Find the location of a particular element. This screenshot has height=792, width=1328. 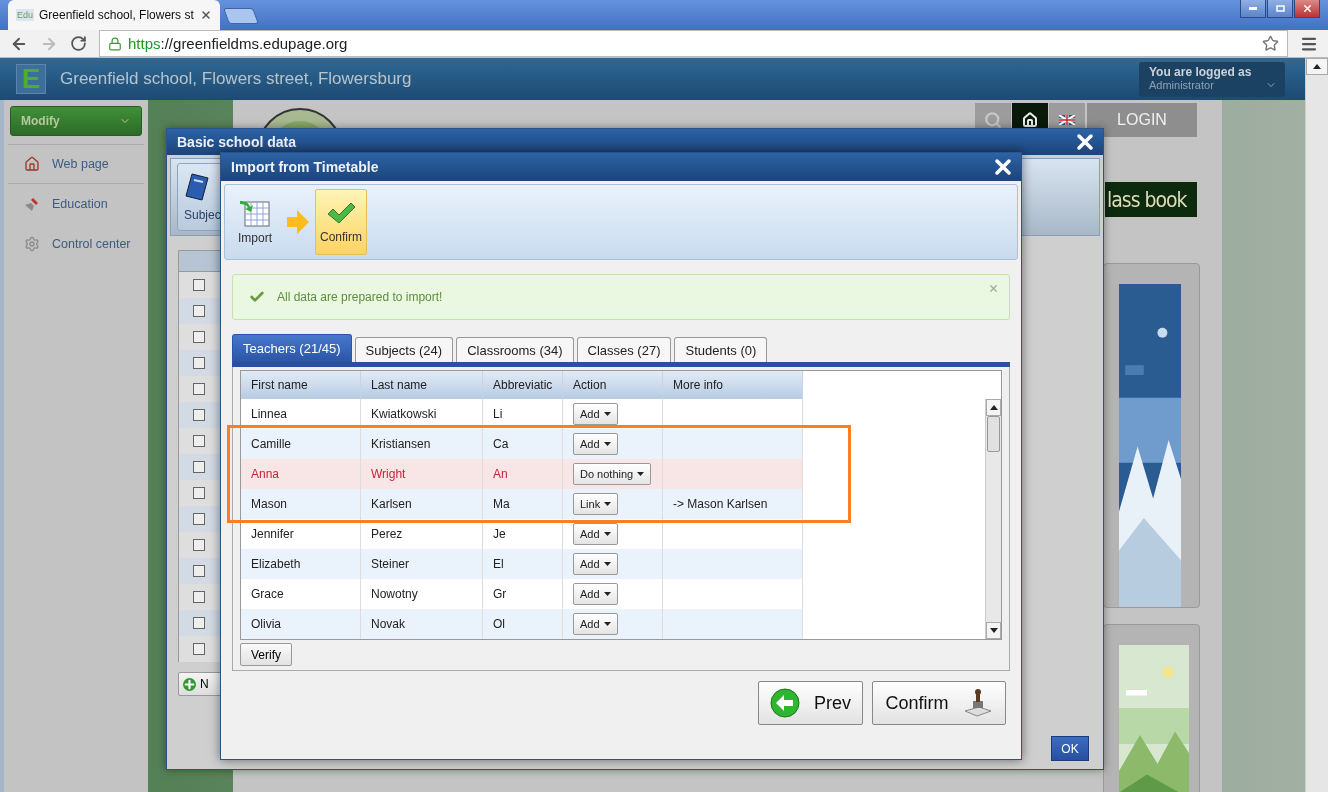

minimize-button is located at coordinates (1253, 9).